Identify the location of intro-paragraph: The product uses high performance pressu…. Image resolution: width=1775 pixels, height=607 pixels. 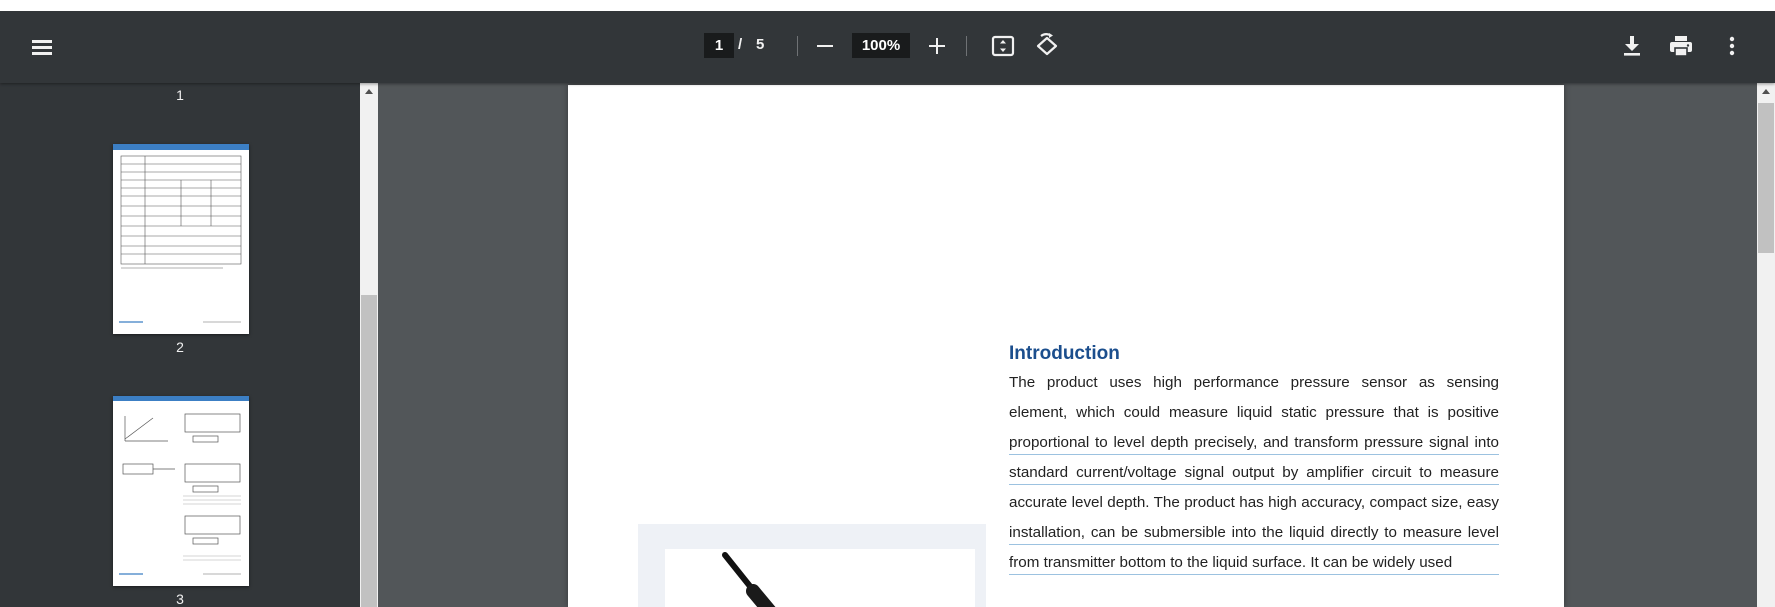
(1254, 472).